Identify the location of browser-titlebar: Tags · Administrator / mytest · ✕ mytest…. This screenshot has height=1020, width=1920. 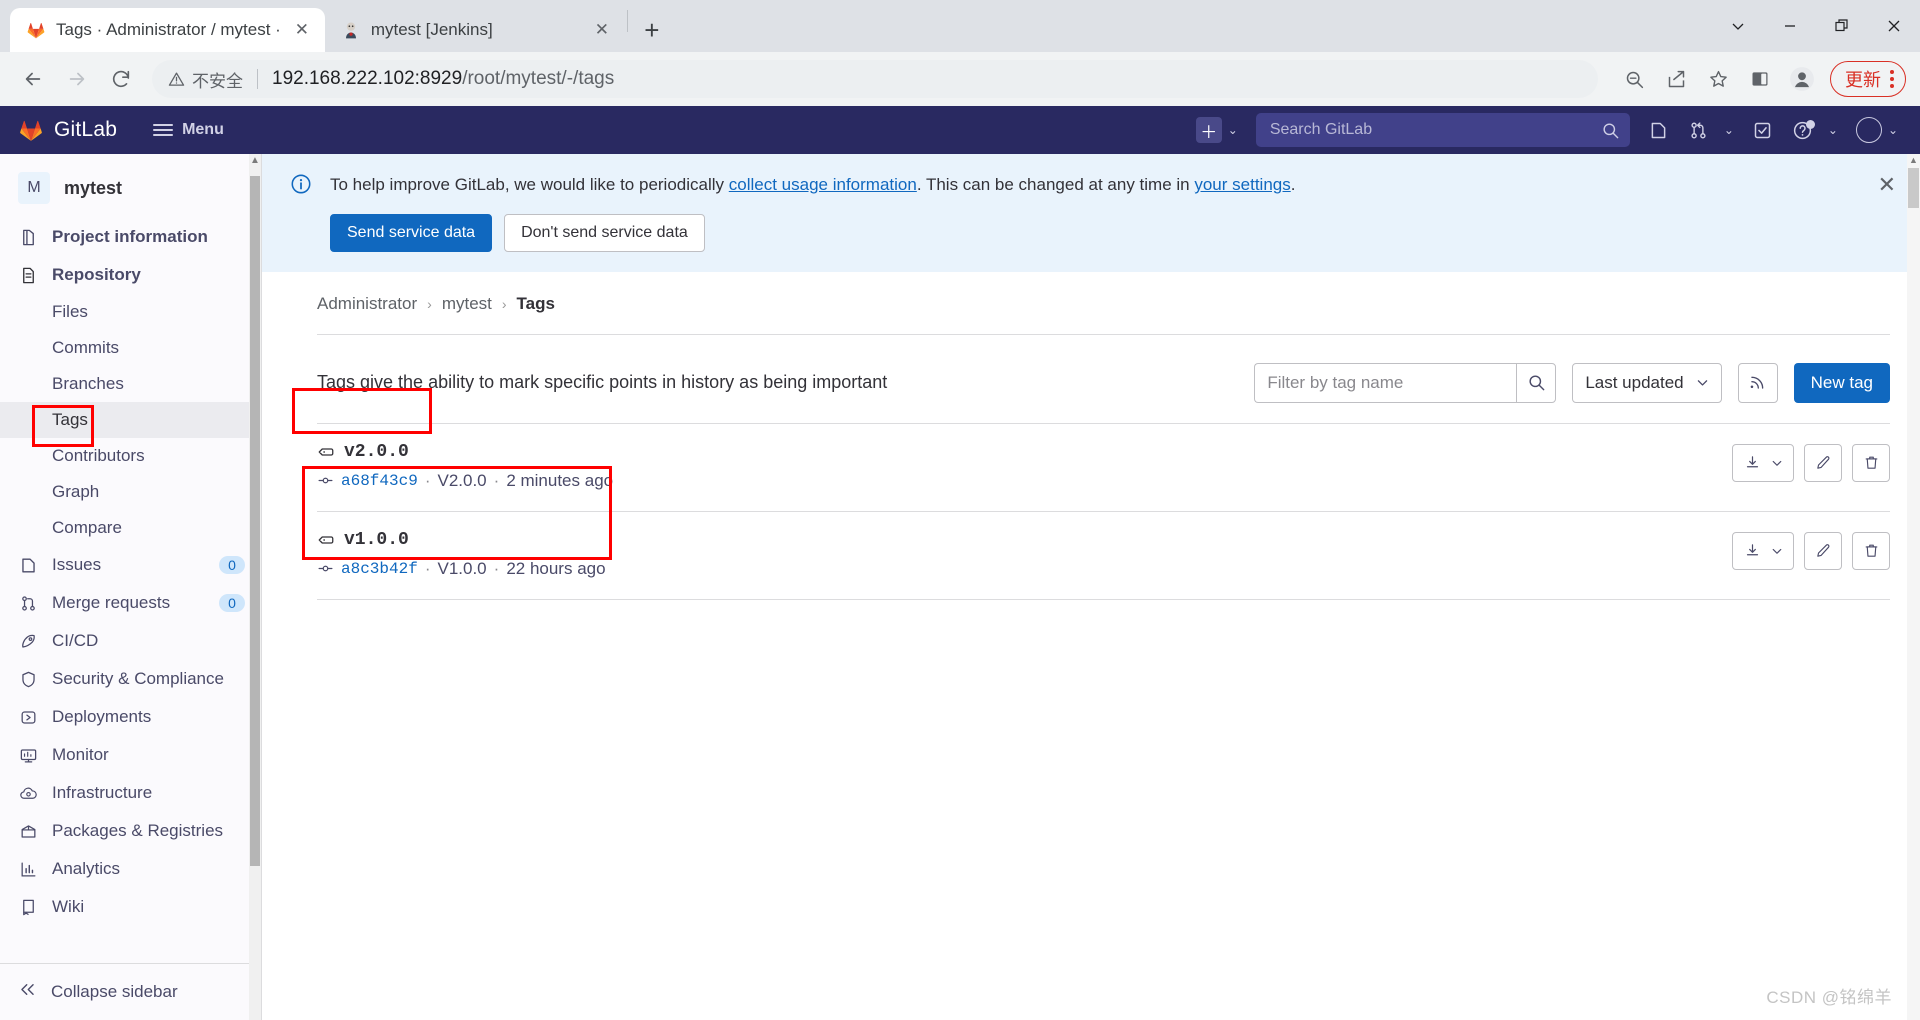
(960, 26).